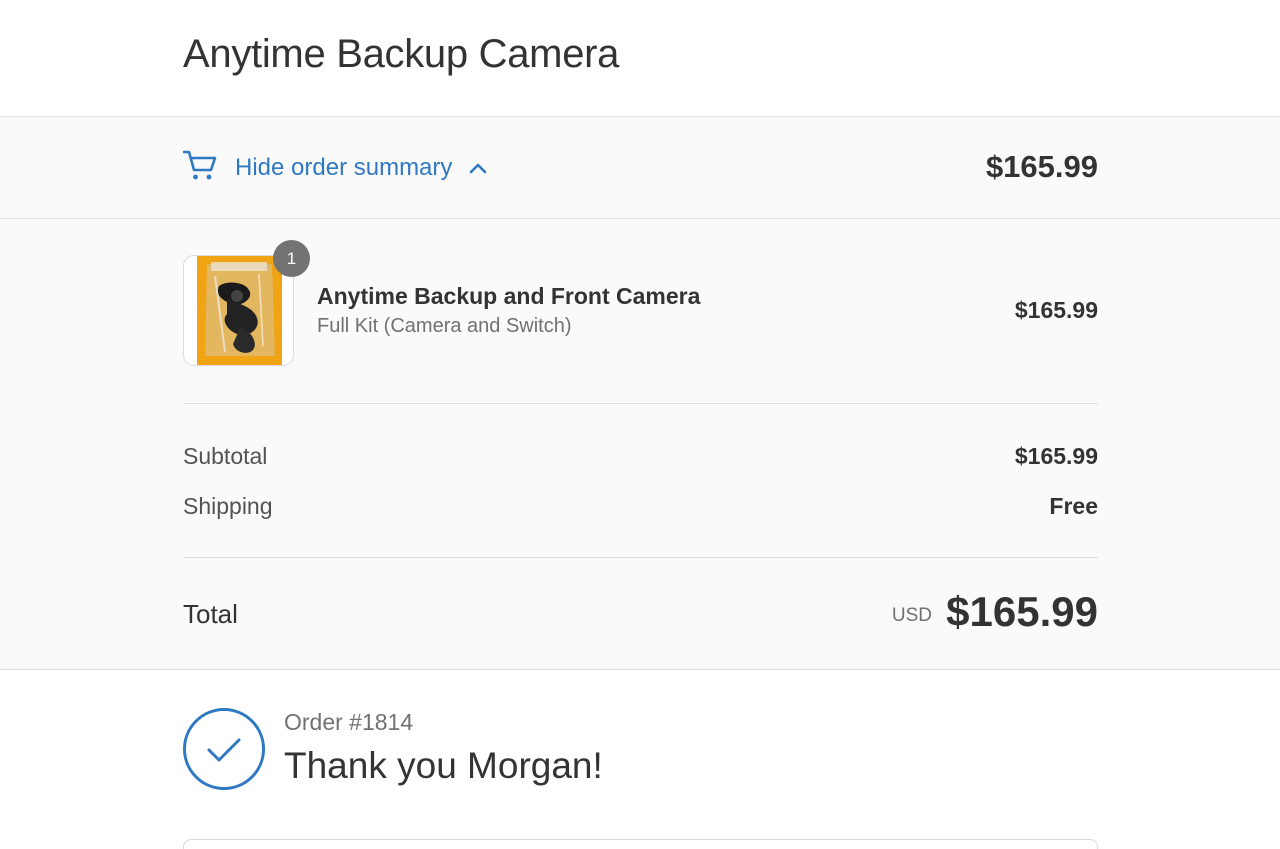 The image size is (1280, 849). I want to click on subtotal-label: Subtotal, so click(225, 456).